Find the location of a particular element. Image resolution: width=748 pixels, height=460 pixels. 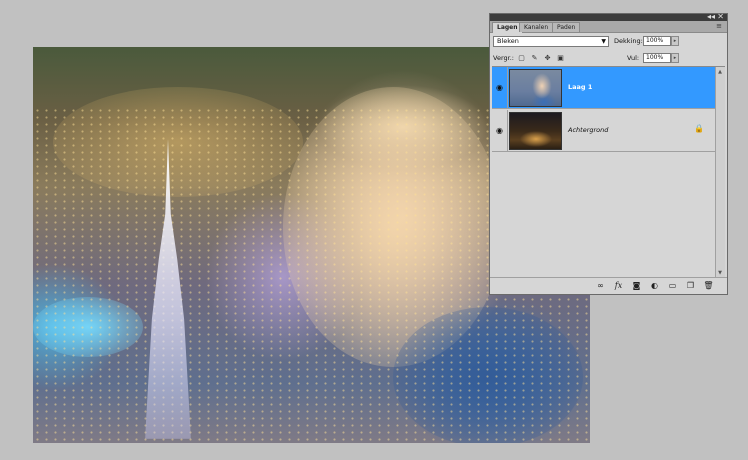

new-layer-icon: ❐ is located at coordinates (690, 285).